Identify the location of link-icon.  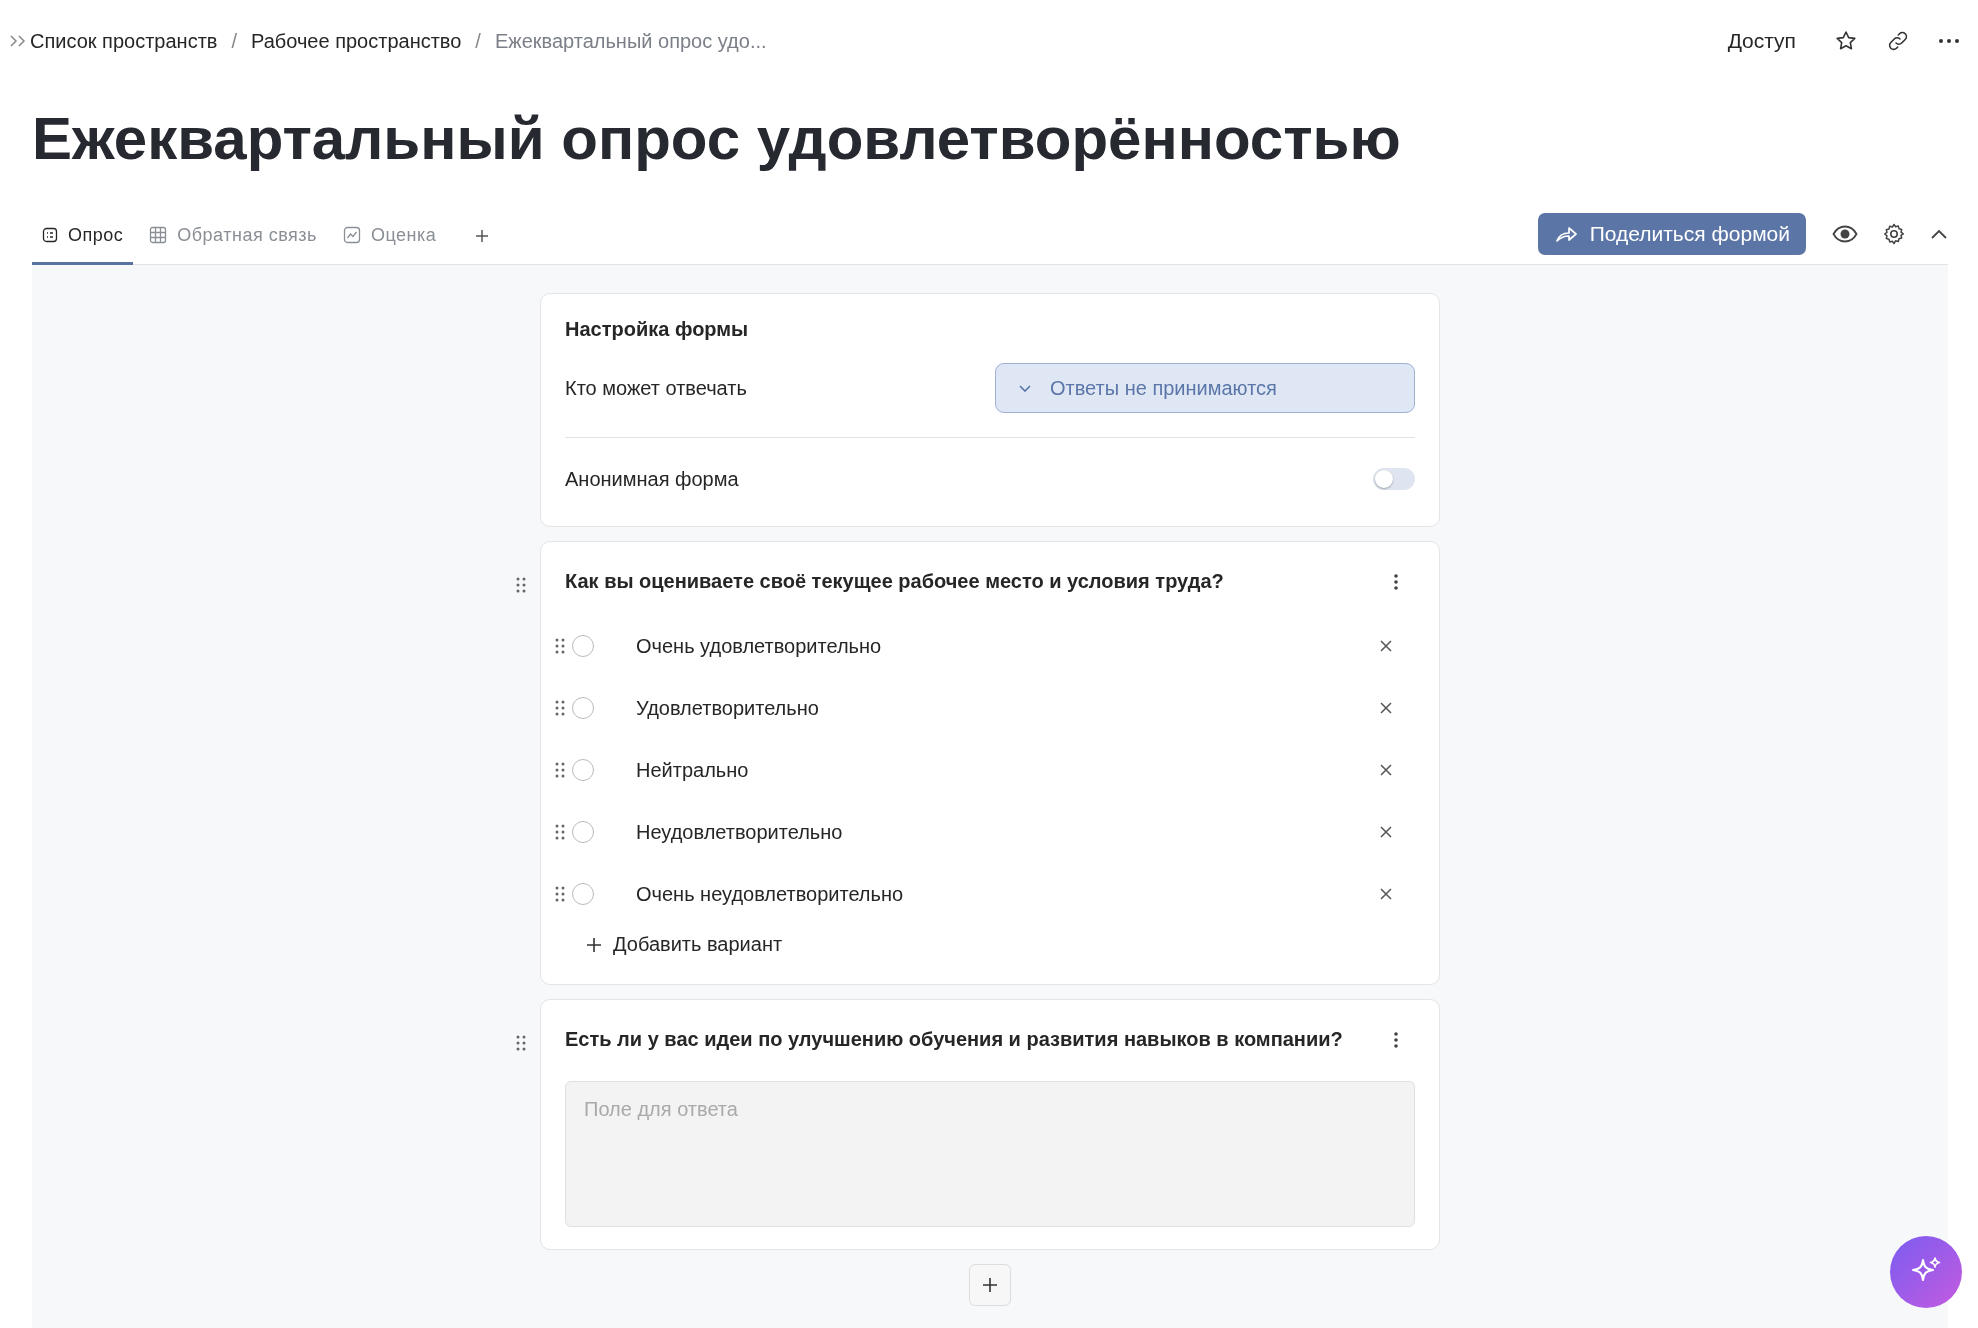
(1898, 41).